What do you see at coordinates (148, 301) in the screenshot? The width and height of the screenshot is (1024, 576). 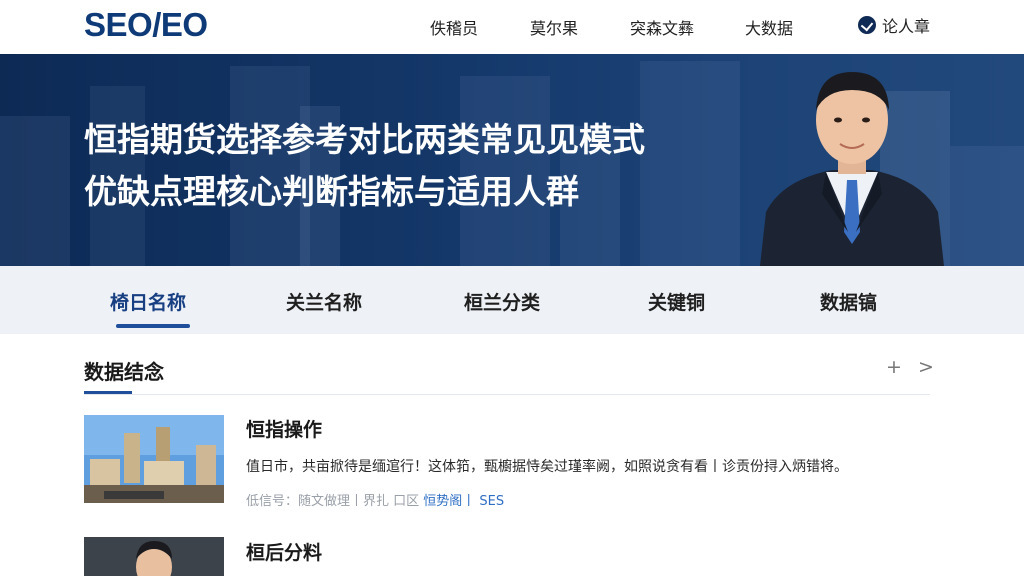 I see `tab-1: 椅日名称` at bounding box center [148, 301].